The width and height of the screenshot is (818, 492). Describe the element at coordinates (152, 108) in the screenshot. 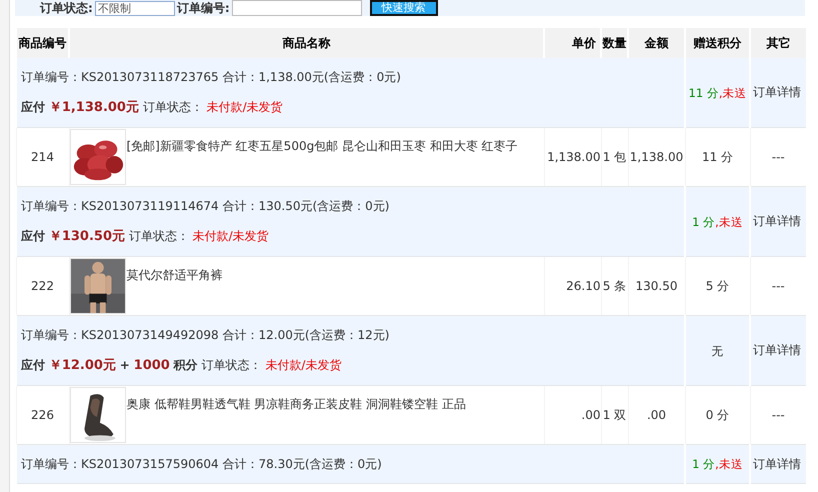

I see `payment-info: 应付 ￥1,138.00元 订单状态： 未付款/未发货` at that location.